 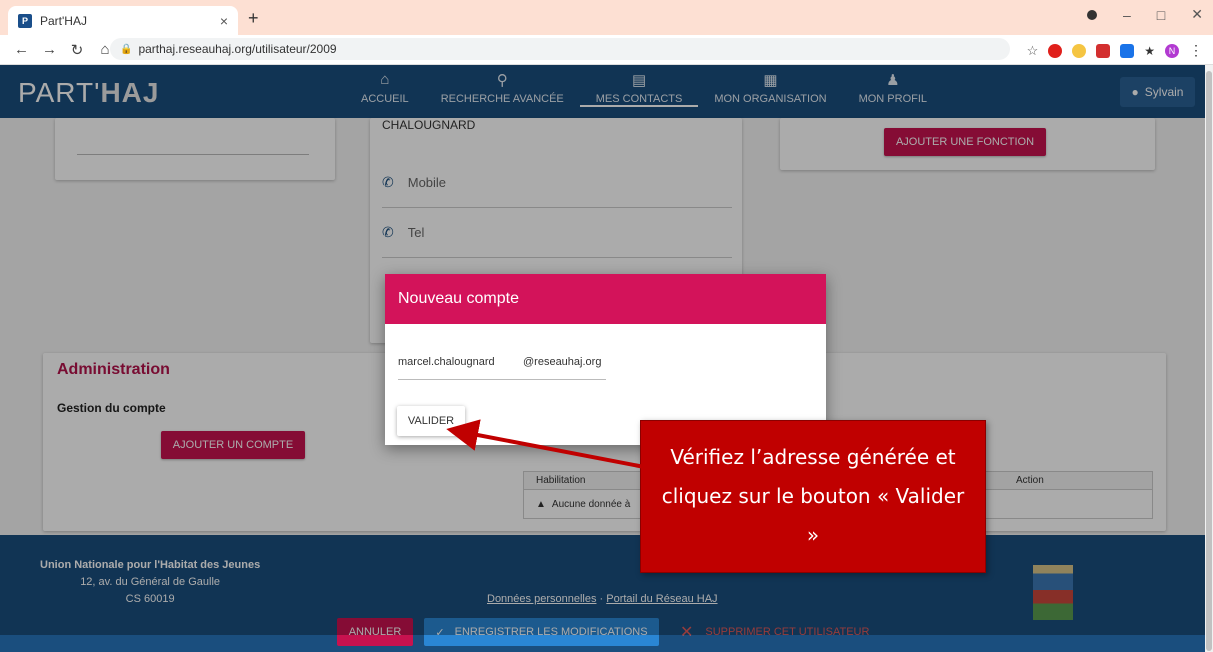 I want to click on new-tab-button: +, so click(x=253, y=18).